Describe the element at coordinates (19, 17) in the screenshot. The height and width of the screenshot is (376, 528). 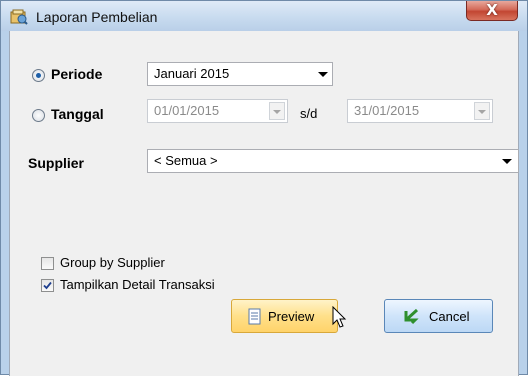
I see `report-app-icon` at that location.